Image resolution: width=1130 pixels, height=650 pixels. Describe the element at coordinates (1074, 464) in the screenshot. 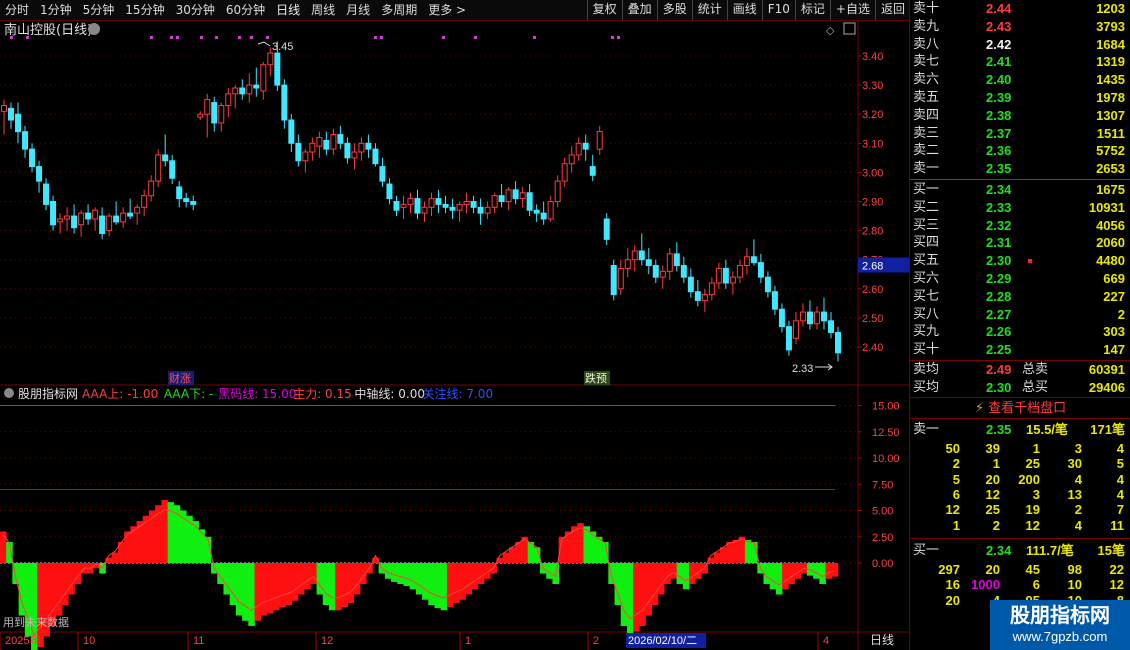

I see `sell-queue-cell: 30` at that location.